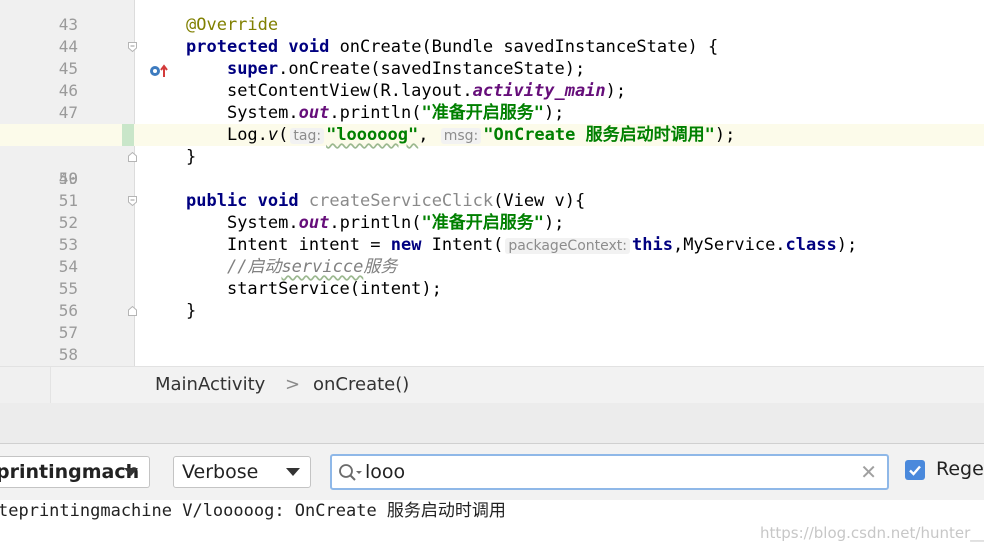  I want to click on code-line: 48 System.out.println("准备开启服务");, so click(492, 123).